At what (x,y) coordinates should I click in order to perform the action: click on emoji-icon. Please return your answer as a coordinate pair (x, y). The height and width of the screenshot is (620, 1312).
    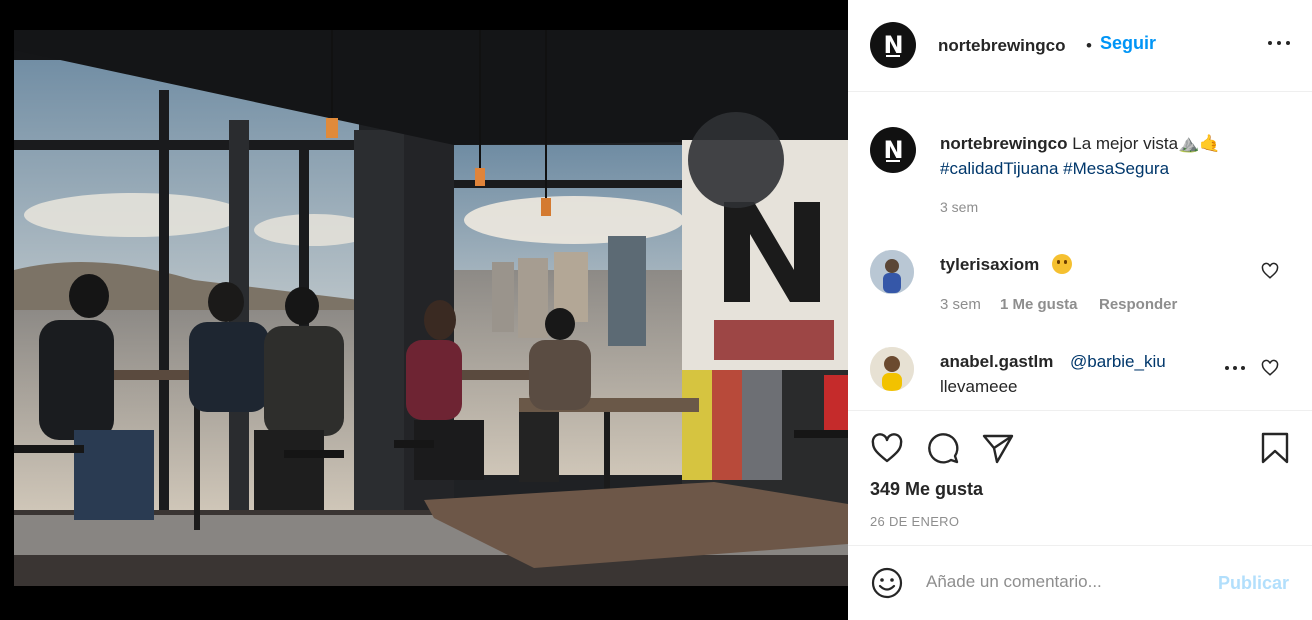
    Looking at the image, I should click on (887, 583).